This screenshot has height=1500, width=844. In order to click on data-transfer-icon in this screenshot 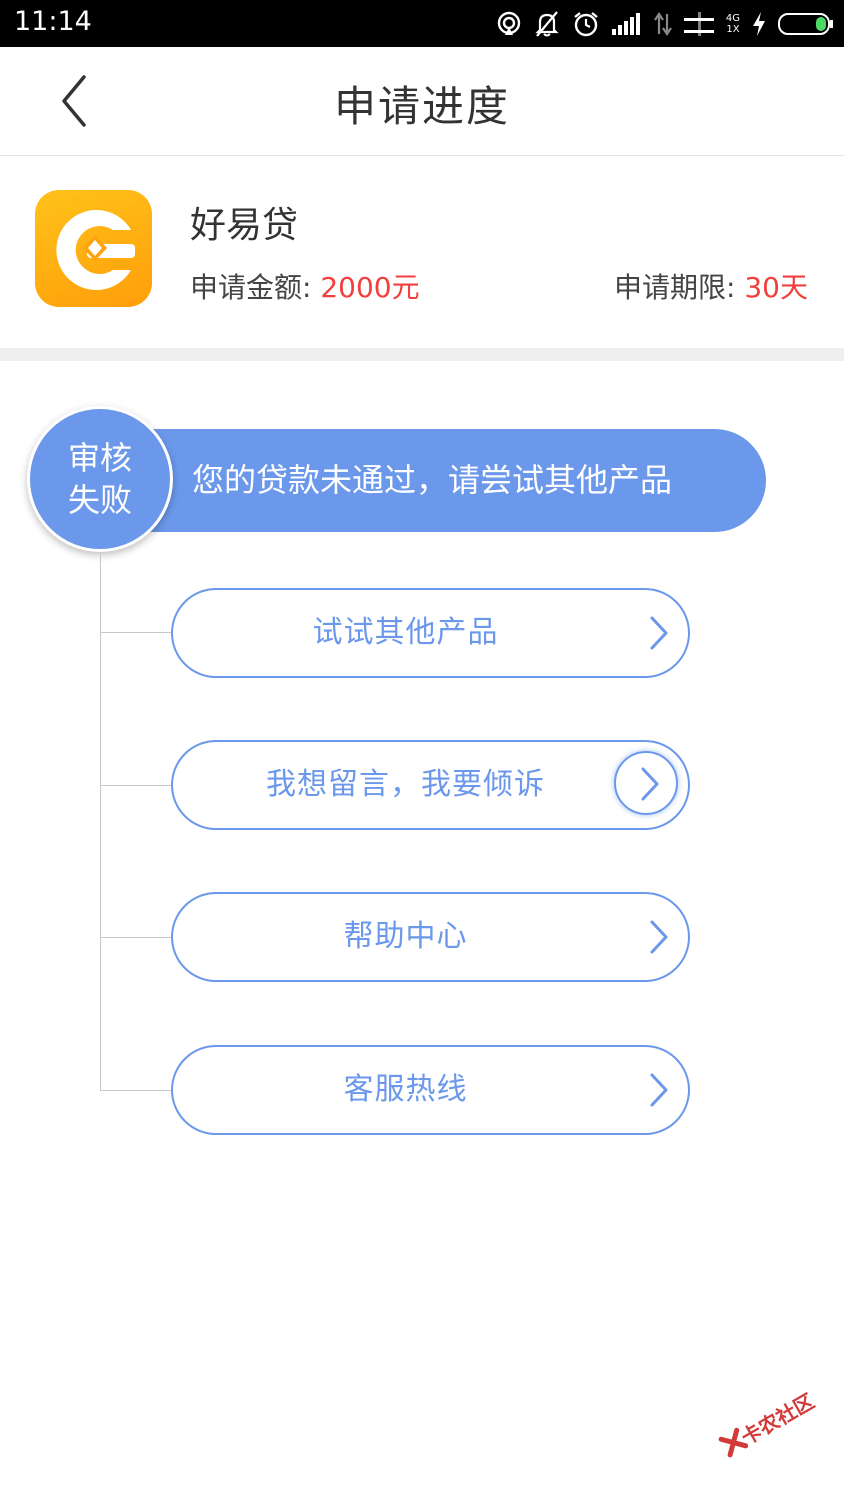, I will do `click(662, 24)`.